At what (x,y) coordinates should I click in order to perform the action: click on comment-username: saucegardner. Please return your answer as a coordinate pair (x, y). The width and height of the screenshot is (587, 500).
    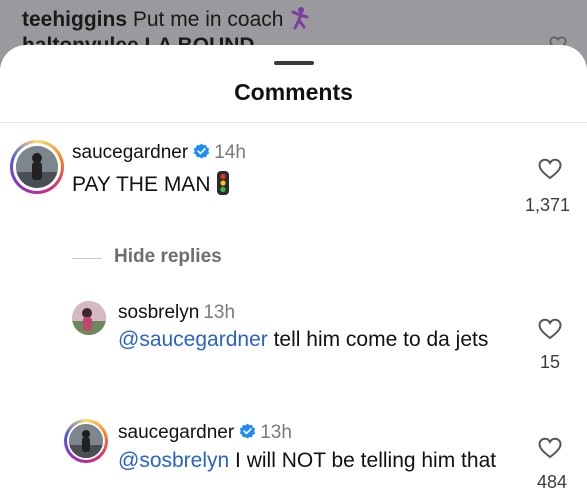
    Looking at the image, I should click on (130, 152).